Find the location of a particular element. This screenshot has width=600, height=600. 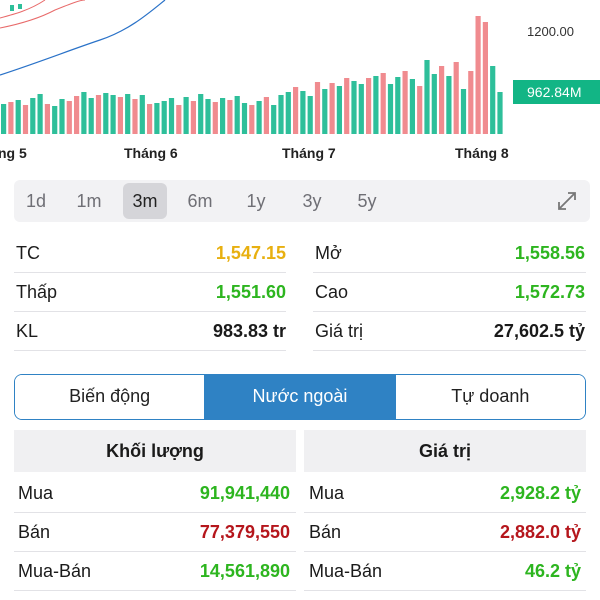

band-line is located at coordinates (23, 9).